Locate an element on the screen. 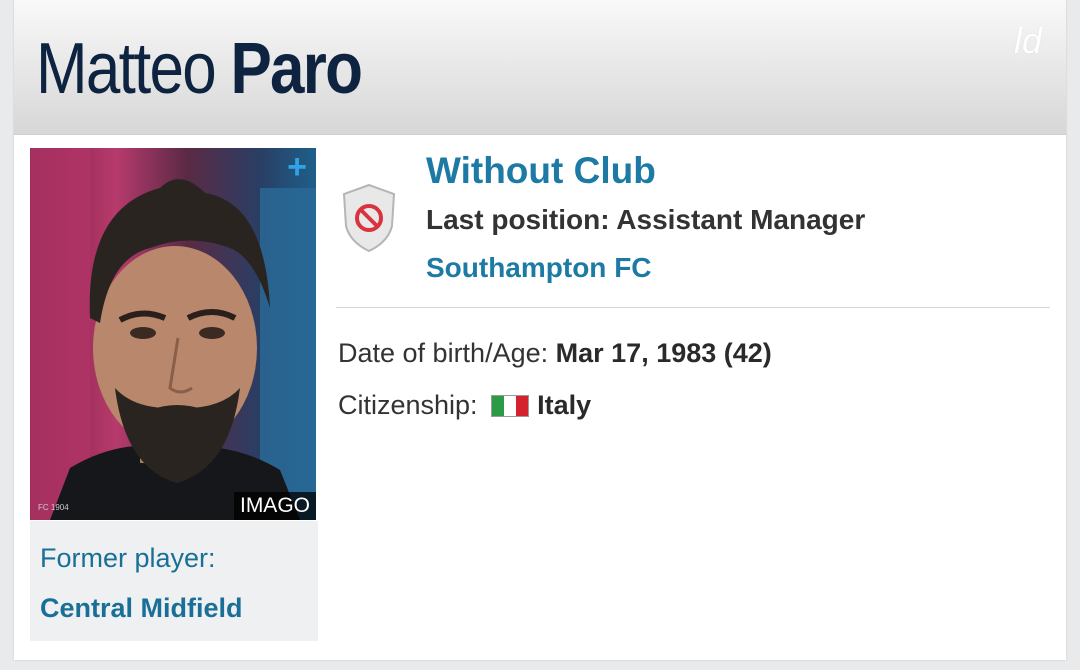 The width and height of the screenshot is (1080, 670). add-photo-plus-icon: + is located at coordinates (297, 167).